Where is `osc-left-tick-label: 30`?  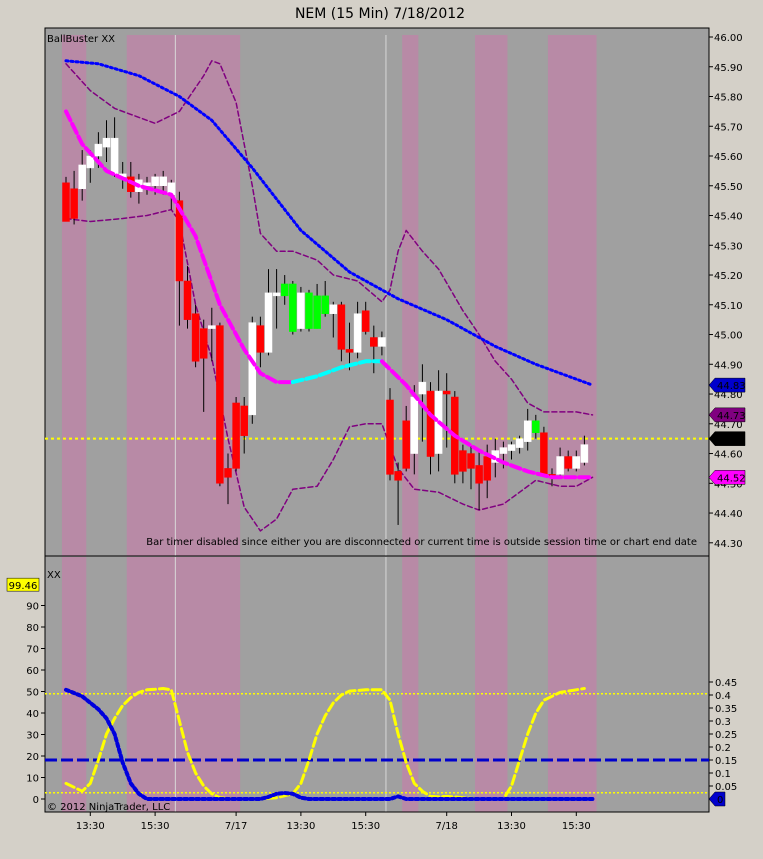
osc-left-tick-label: 30 is located at coordinates (32, 736).